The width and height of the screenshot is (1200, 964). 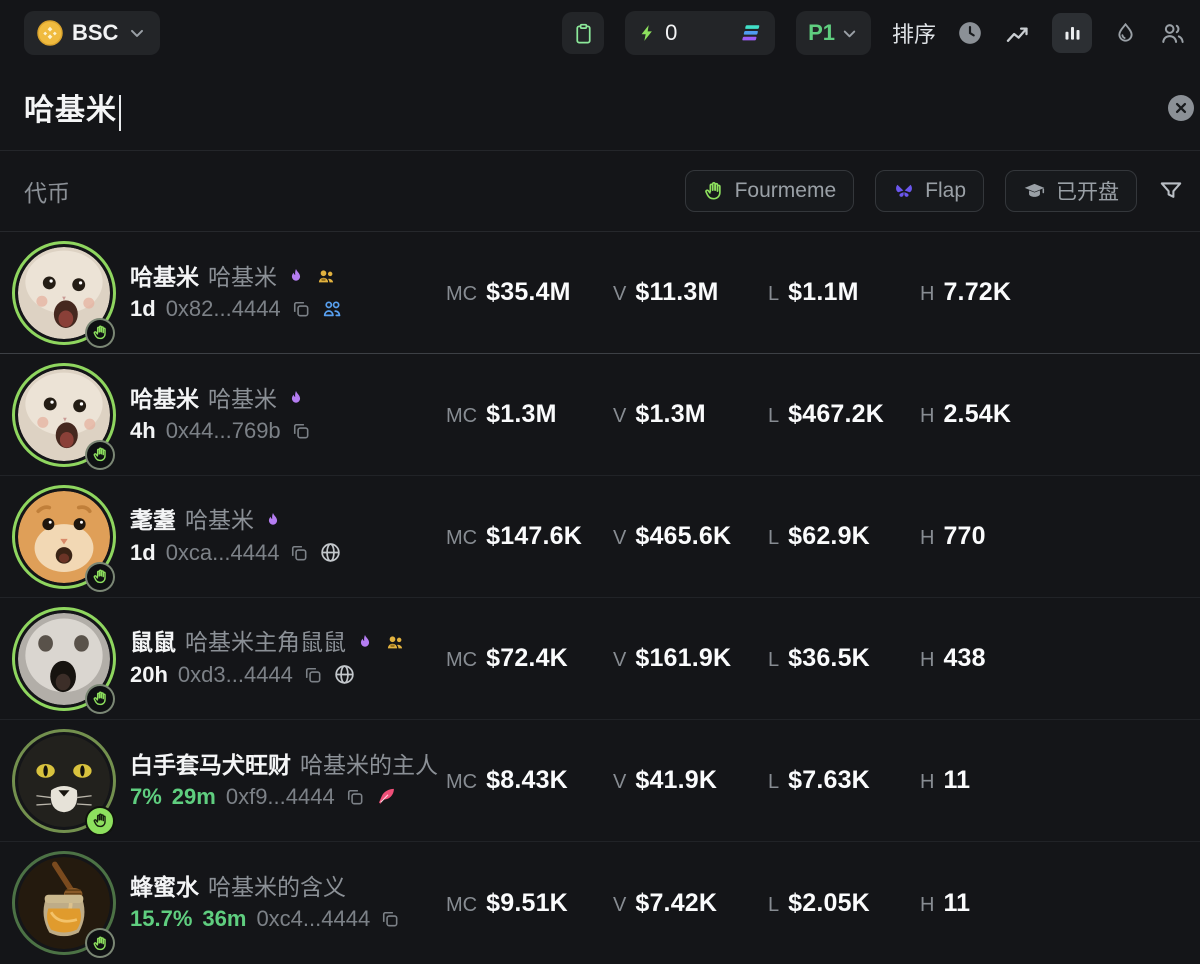 What do you see at coordinates (534, 536) in the screenshot?
I see `mc-value: $147.6K` at bounding box center [534, 536].